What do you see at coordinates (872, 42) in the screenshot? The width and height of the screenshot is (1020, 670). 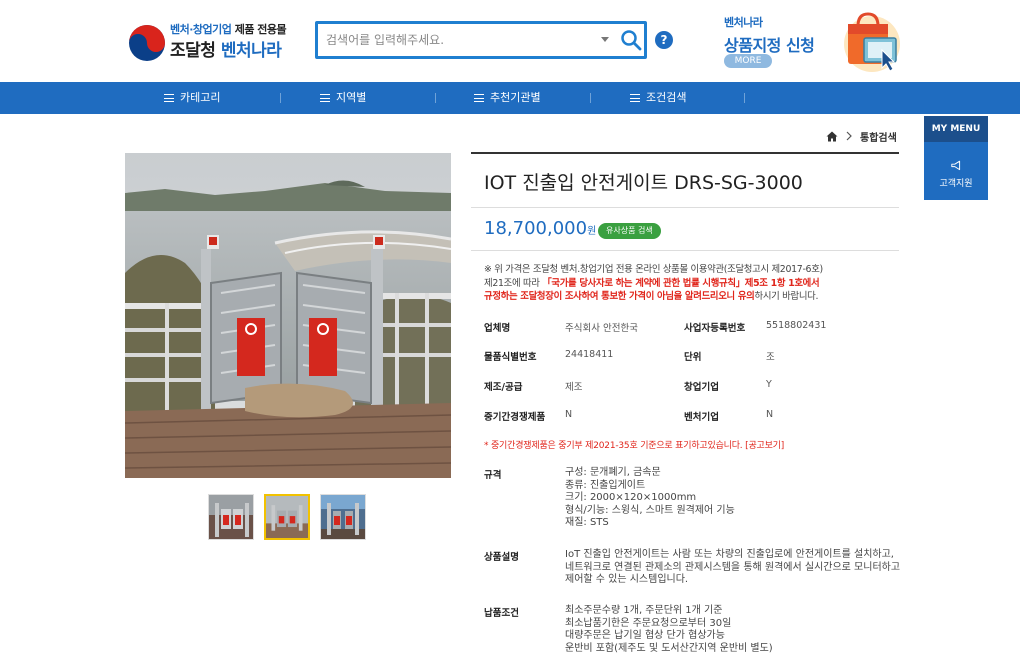 I see `shopping-bag-illustration` at bounding box center [872, 42].